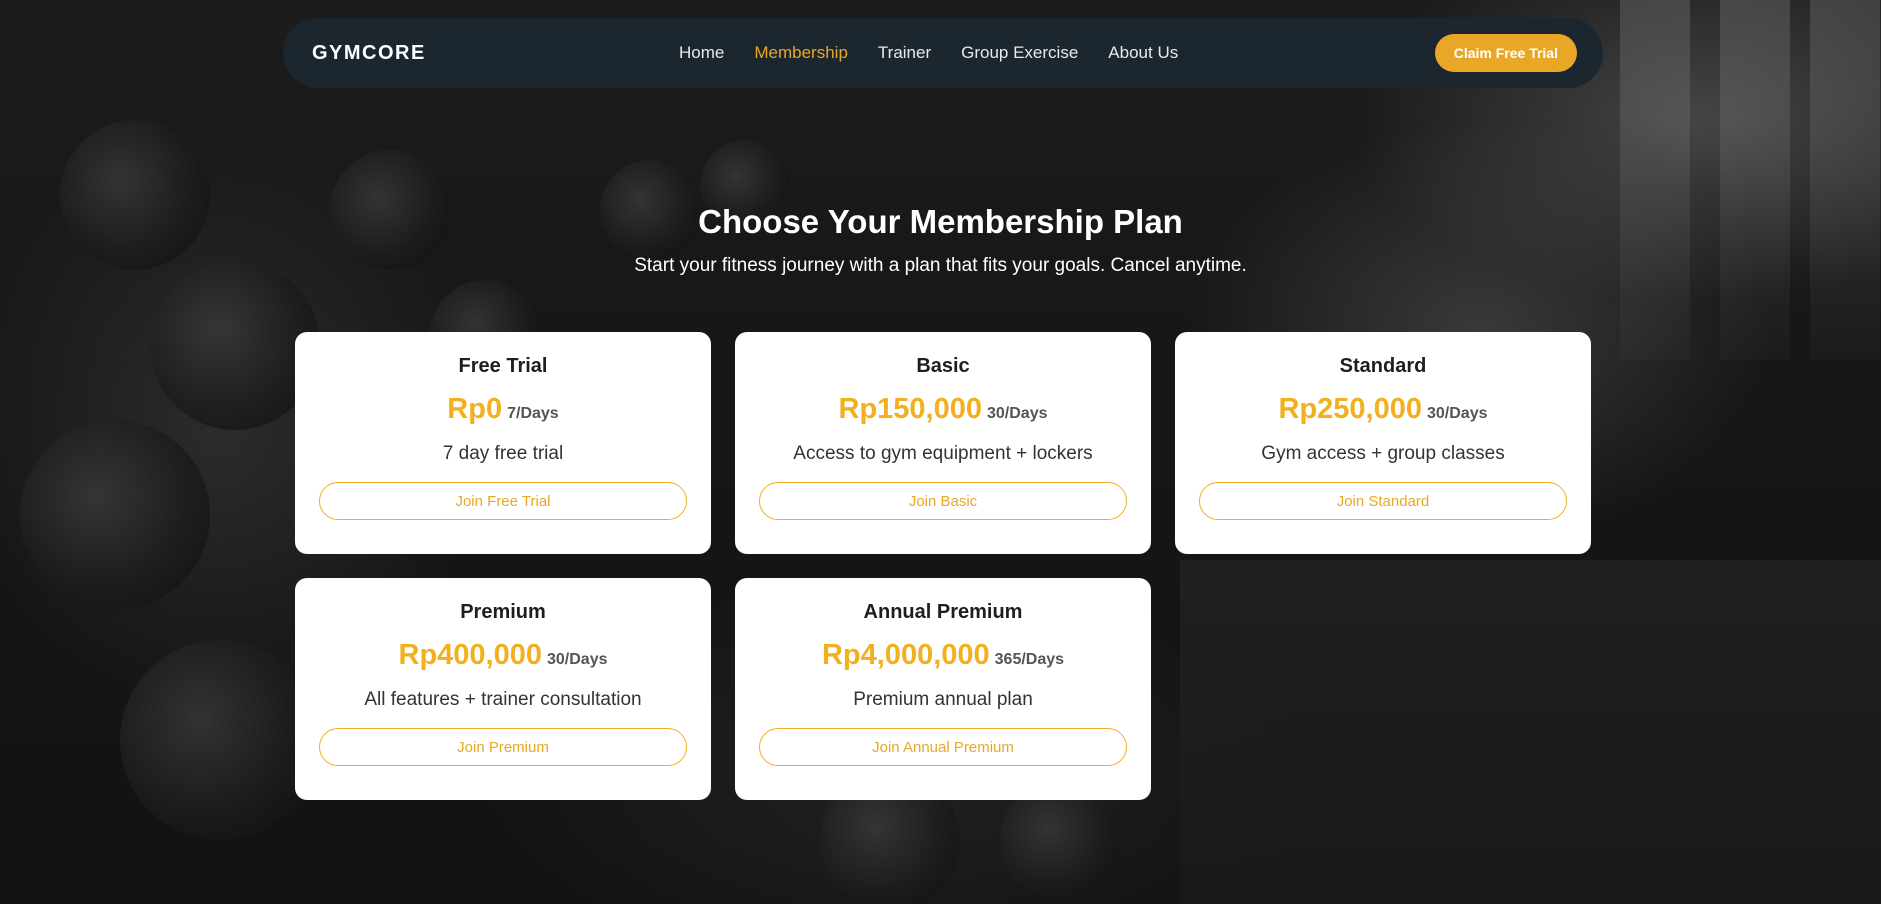  Describe the element at coordinates (503, 366) in the screenshot. I see `plan-name: Free Trial` at that location.